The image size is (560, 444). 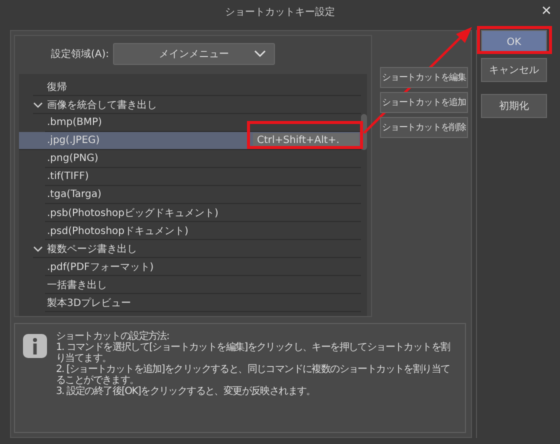 What do you see at coordinates (35, 346) in the screenshot?
I see `info-icon` at bounding box center [35, 346].